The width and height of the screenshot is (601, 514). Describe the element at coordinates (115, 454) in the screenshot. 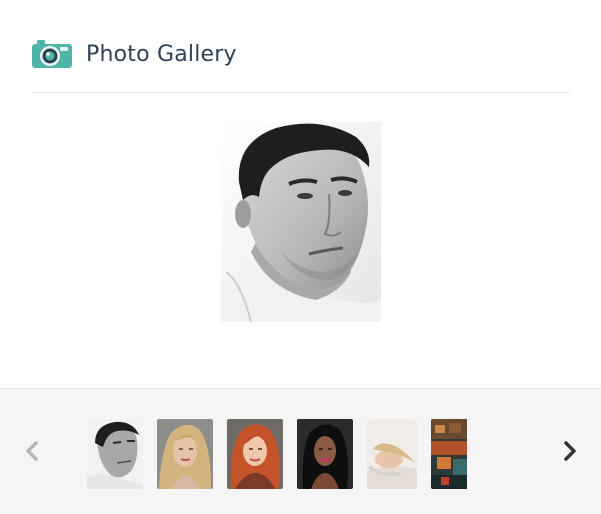

I see `thumbnail-man-portrait` at that location.